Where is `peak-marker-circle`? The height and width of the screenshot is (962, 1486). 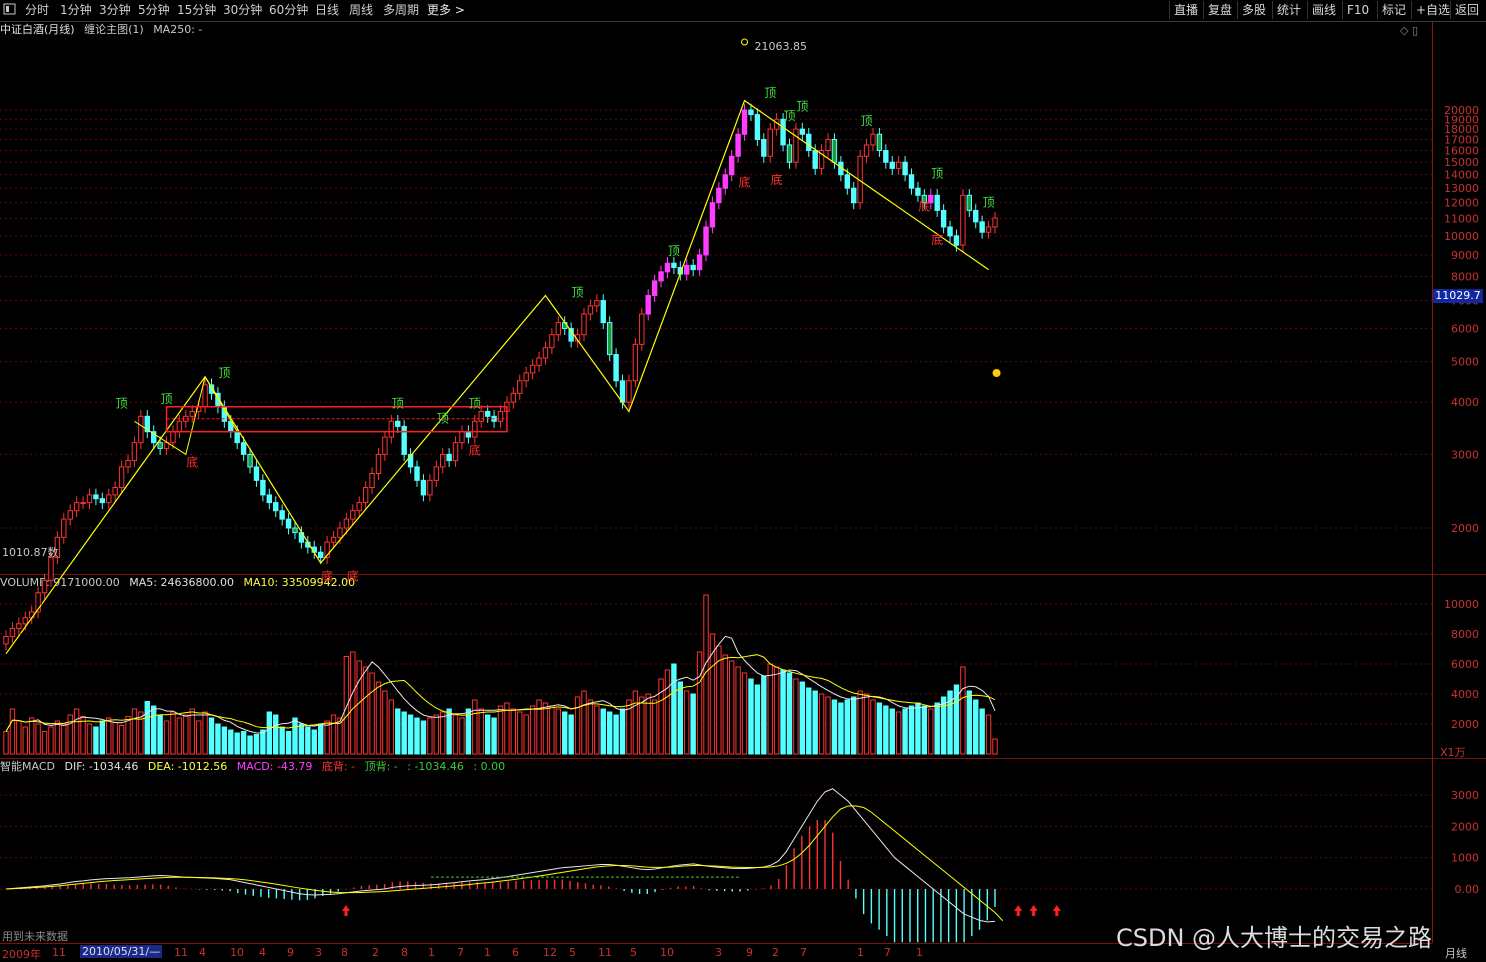
peak-marker-circle is located at coordinates (745, 42).